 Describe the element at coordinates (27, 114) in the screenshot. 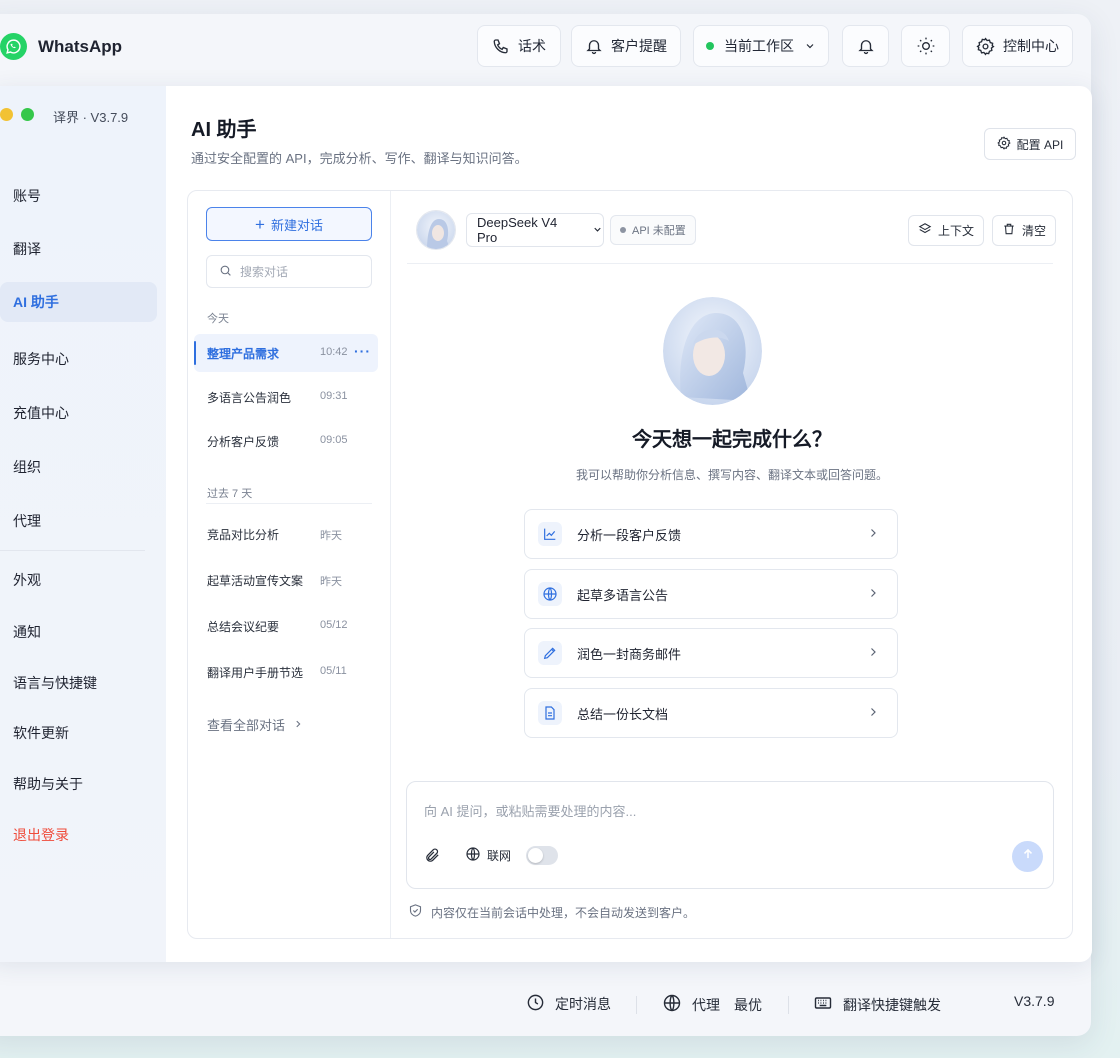

I see `maximize-window-button` at that location.